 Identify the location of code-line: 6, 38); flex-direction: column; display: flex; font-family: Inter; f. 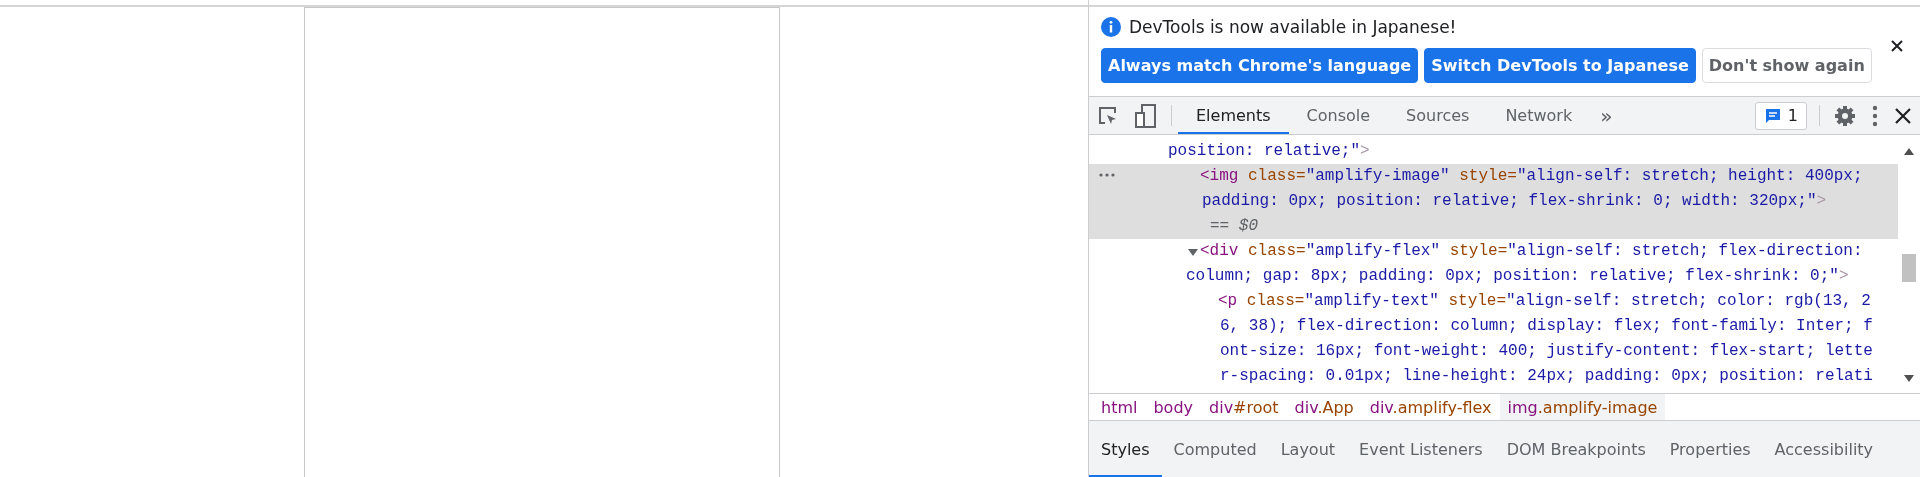
(1546, 326).